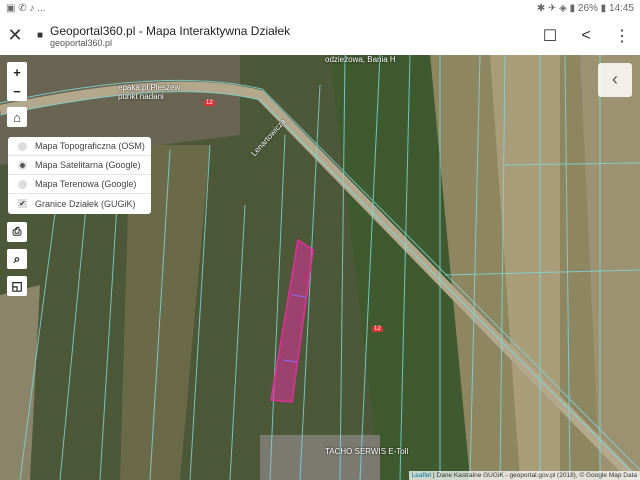 The width and height of the screenshot is (640, 480). What do you see at coordinates (17, 91) in the screenshot?
I see `zoom-out-button: −` at bounding box center [17, 91].